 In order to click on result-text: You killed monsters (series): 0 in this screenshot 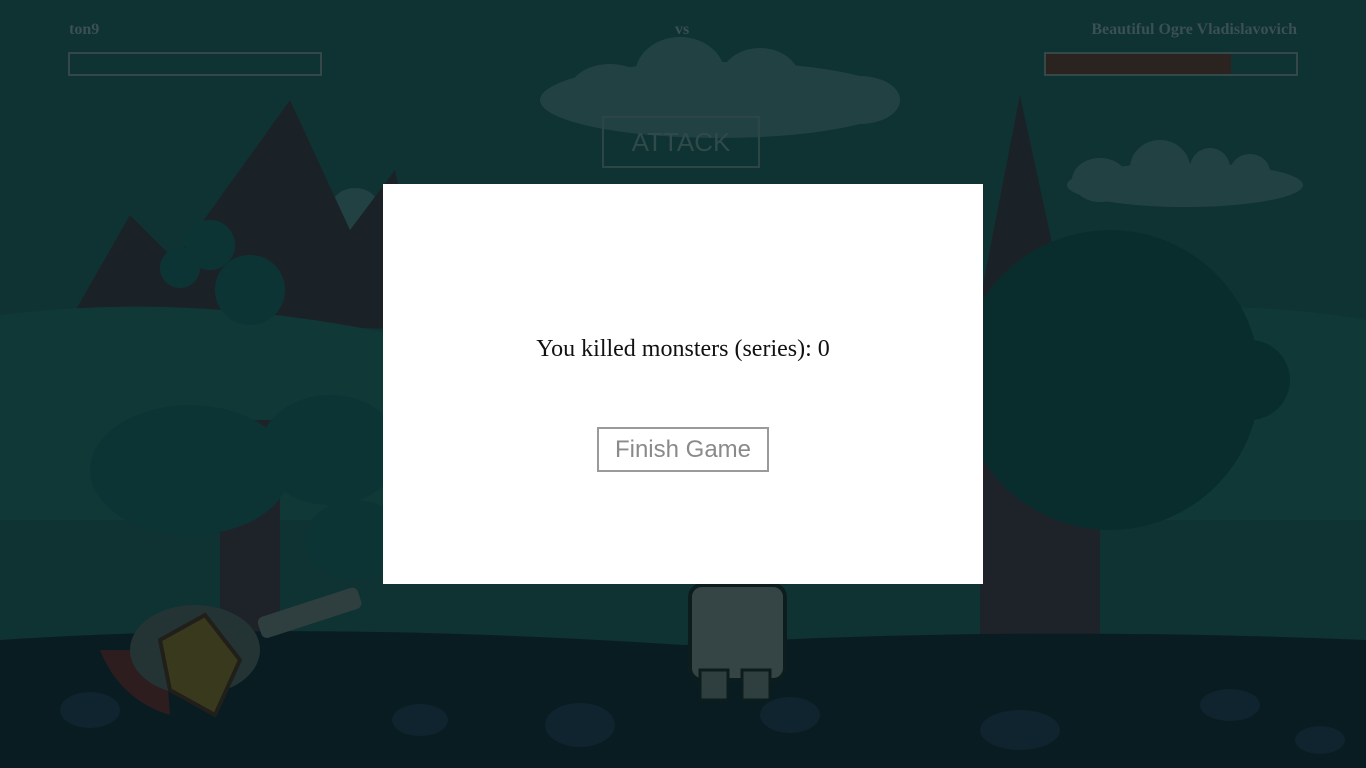, I will do `click(683, 349)`.